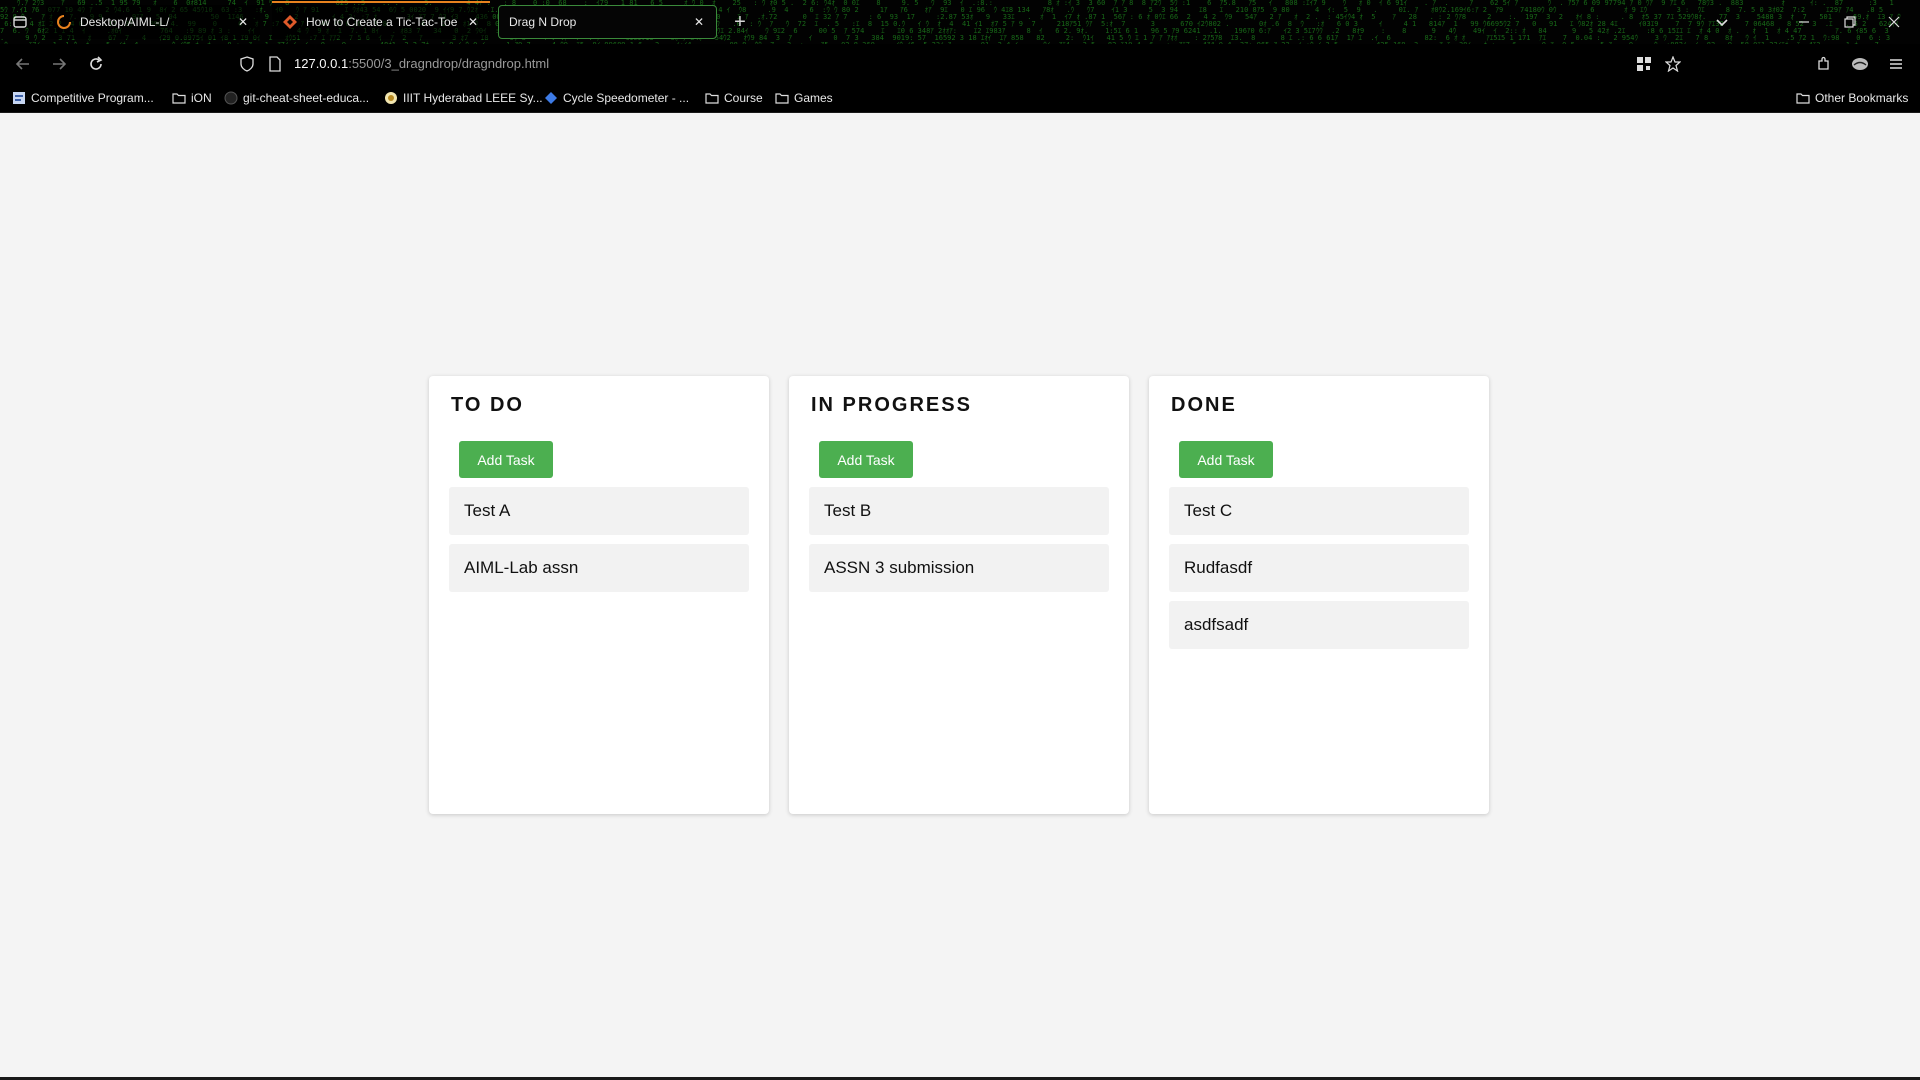  I want to click on tab-title: Desktop/AIML-L/, so click(155, 22).